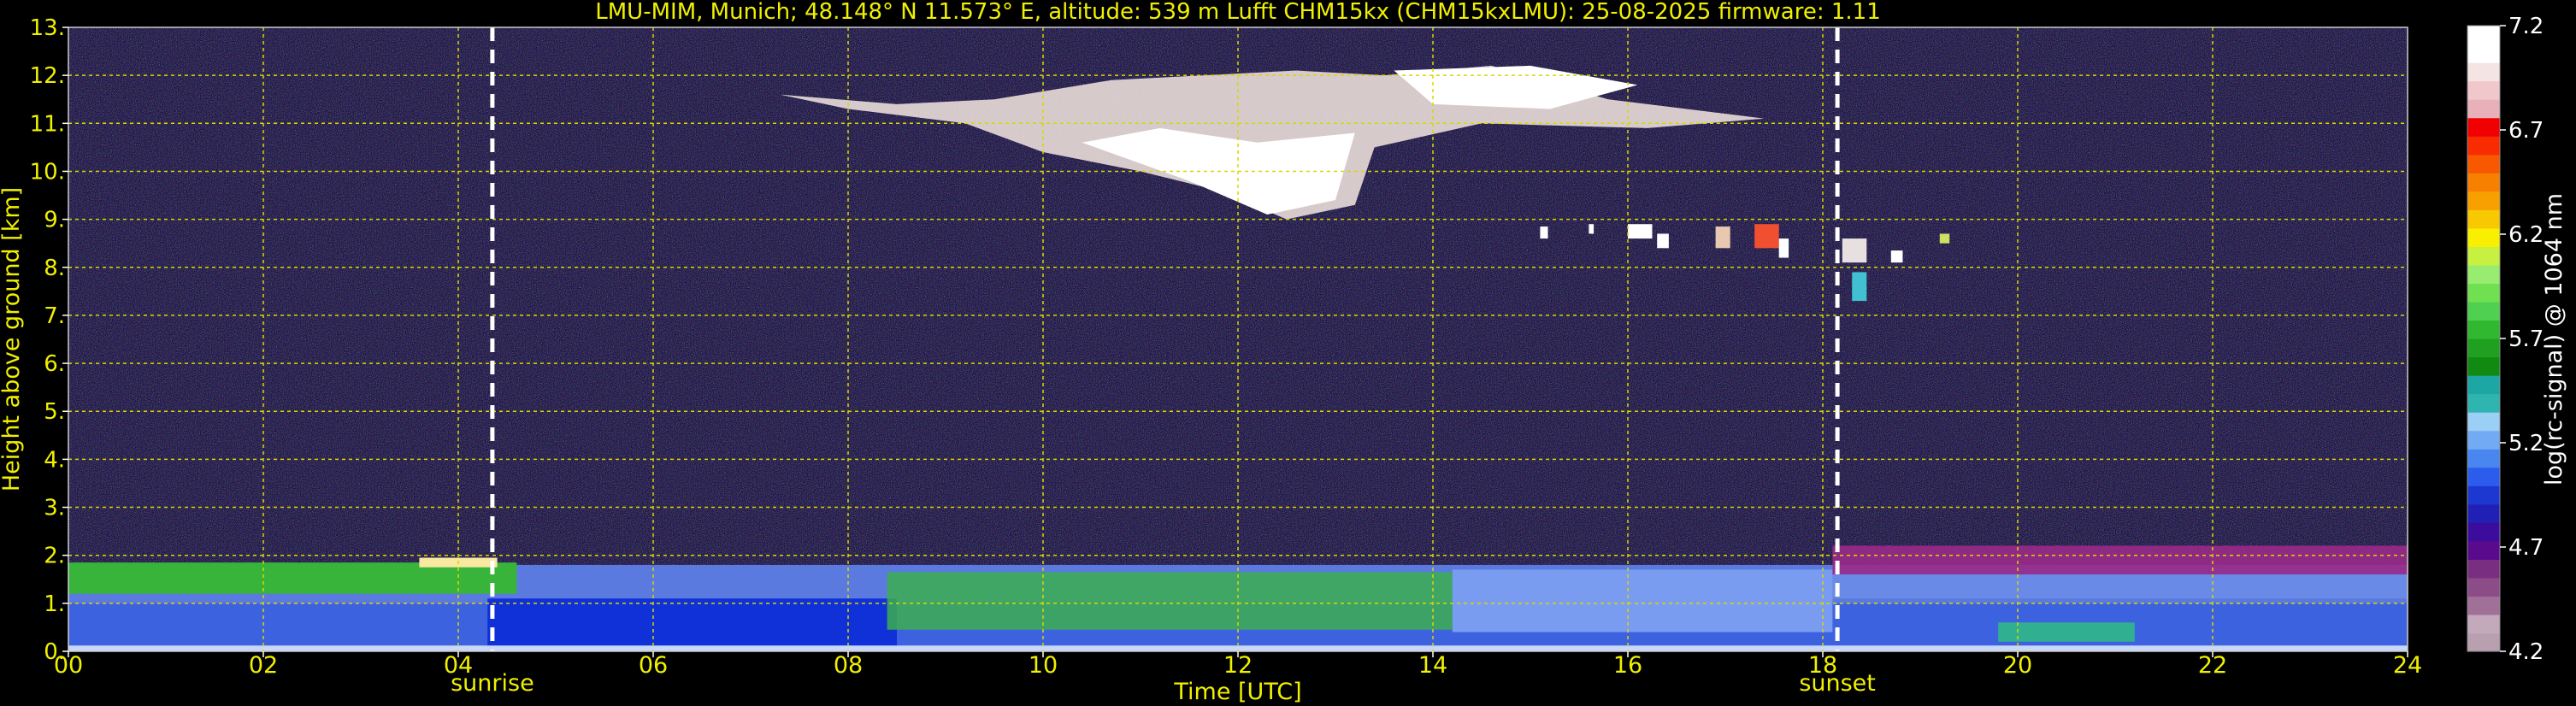 This screenshot has height=706, width=2576. What do you see at coordinates (54, 556) in the screenshot?
I see `y-tick-label: 2.` at bounding box center [54, 556].